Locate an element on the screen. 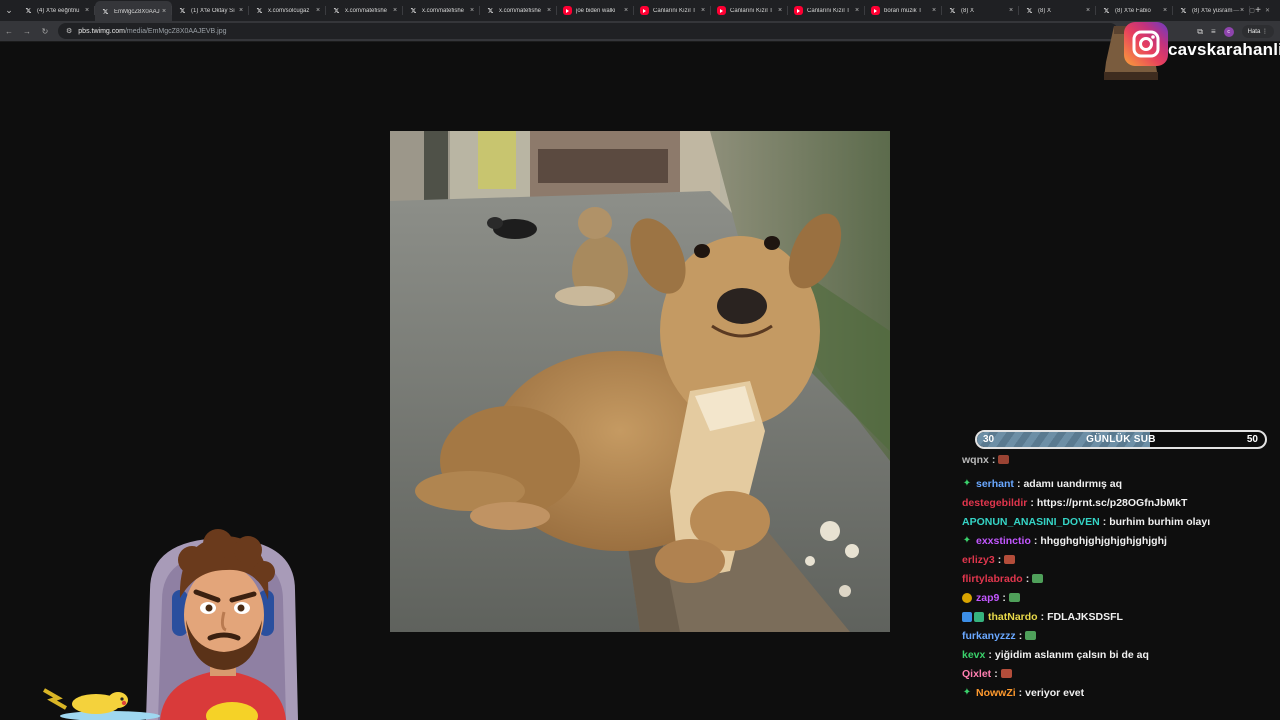  browser-tab-5: 𝕏x.com/natefishe × is located at coordinates (441, 10).